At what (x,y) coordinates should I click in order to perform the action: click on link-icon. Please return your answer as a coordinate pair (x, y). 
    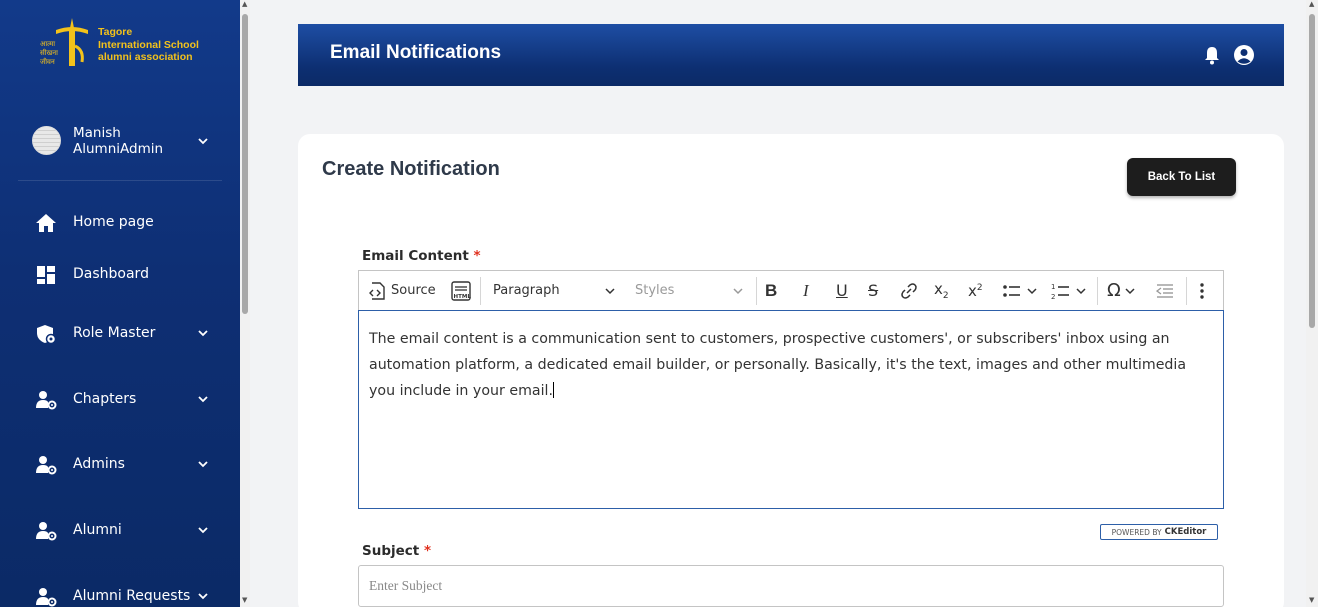
    Looking at the image, I should click on (909, 290).